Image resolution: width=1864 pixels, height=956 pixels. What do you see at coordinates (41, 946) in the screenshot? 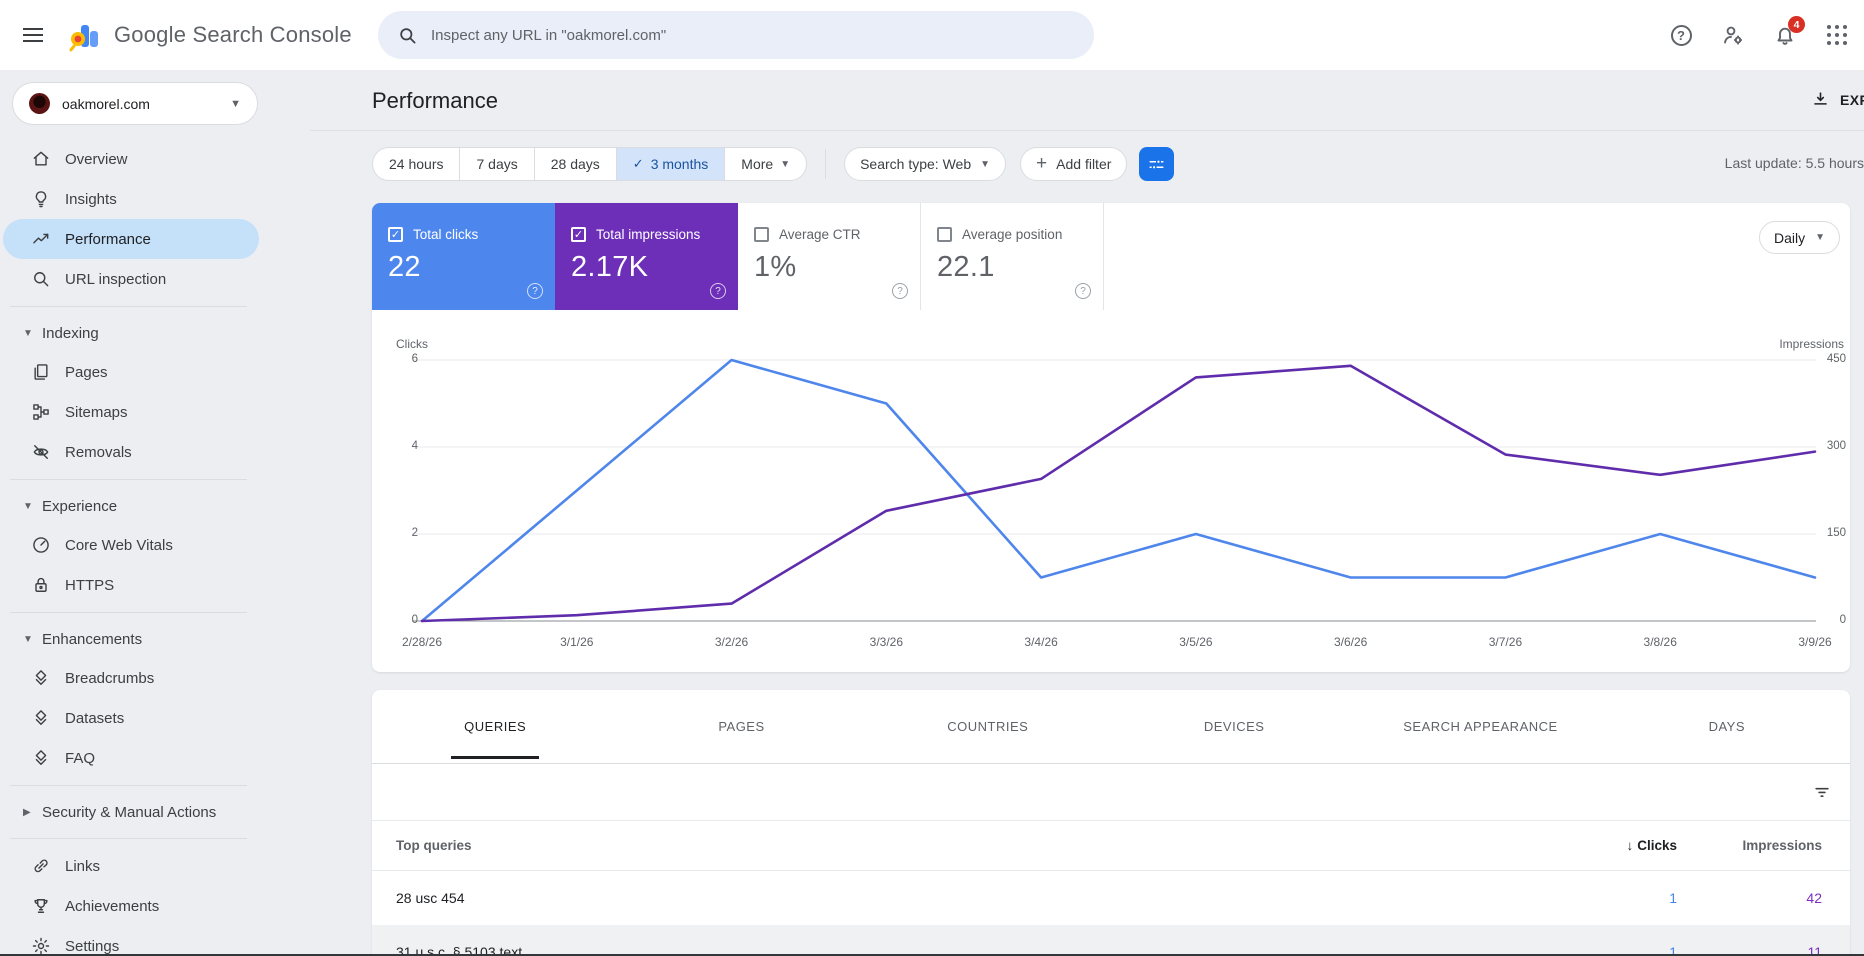
I see `gear-icon` at bounding box center [41, 946].